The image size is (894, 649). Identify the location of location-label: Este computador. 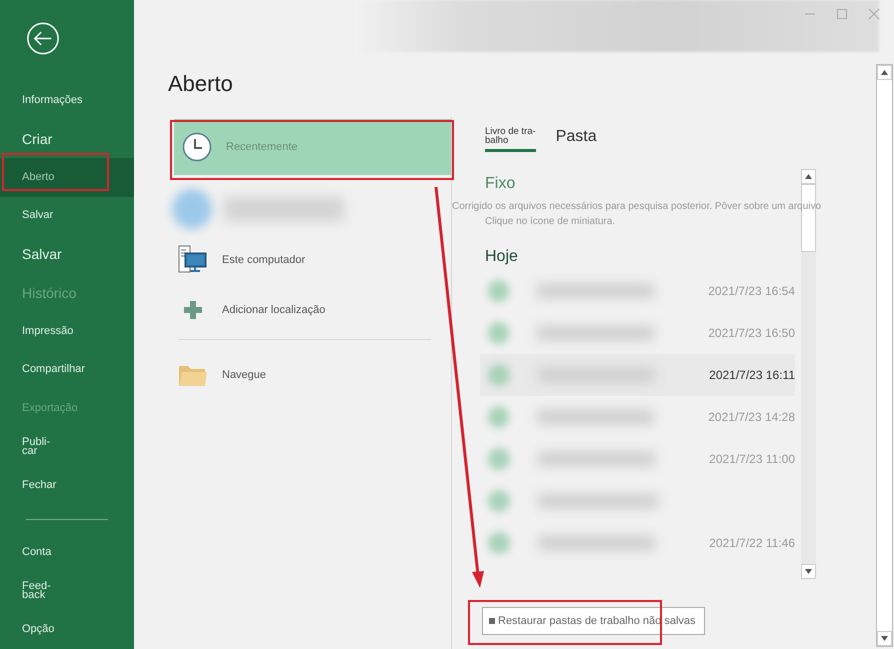
(264, 260).